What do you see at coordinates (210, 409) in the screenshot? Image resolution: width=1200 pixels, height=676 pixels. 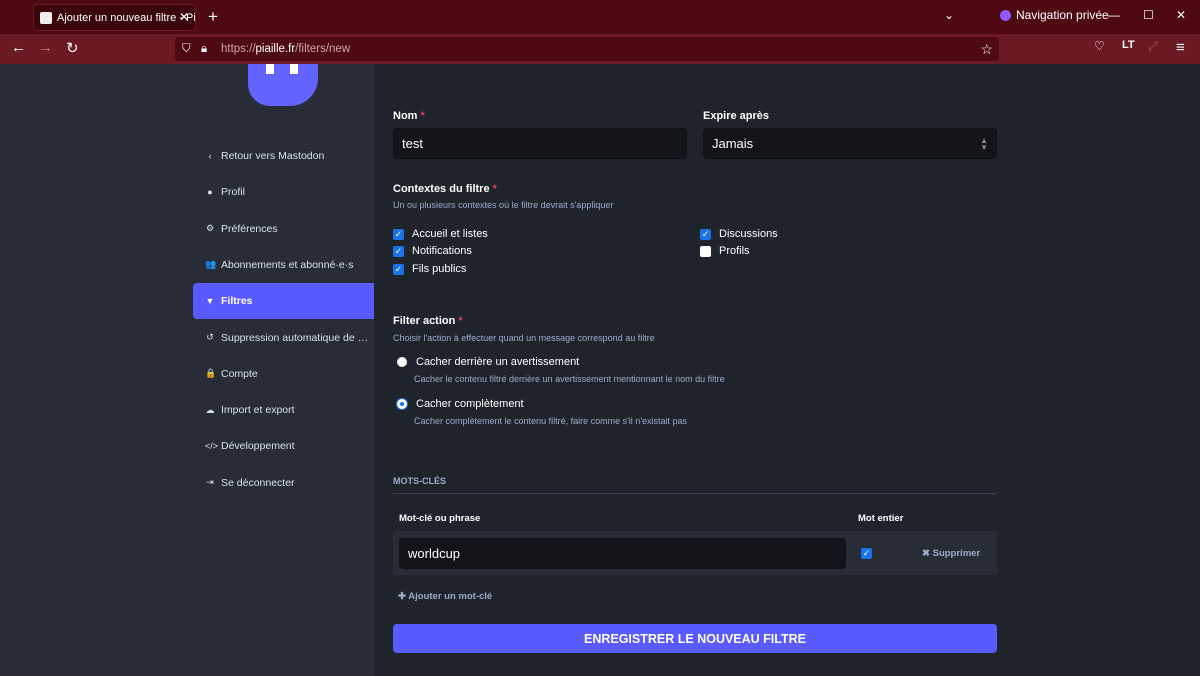 I see `sidebar-icon: ☁` at bounding box center [210, 409].